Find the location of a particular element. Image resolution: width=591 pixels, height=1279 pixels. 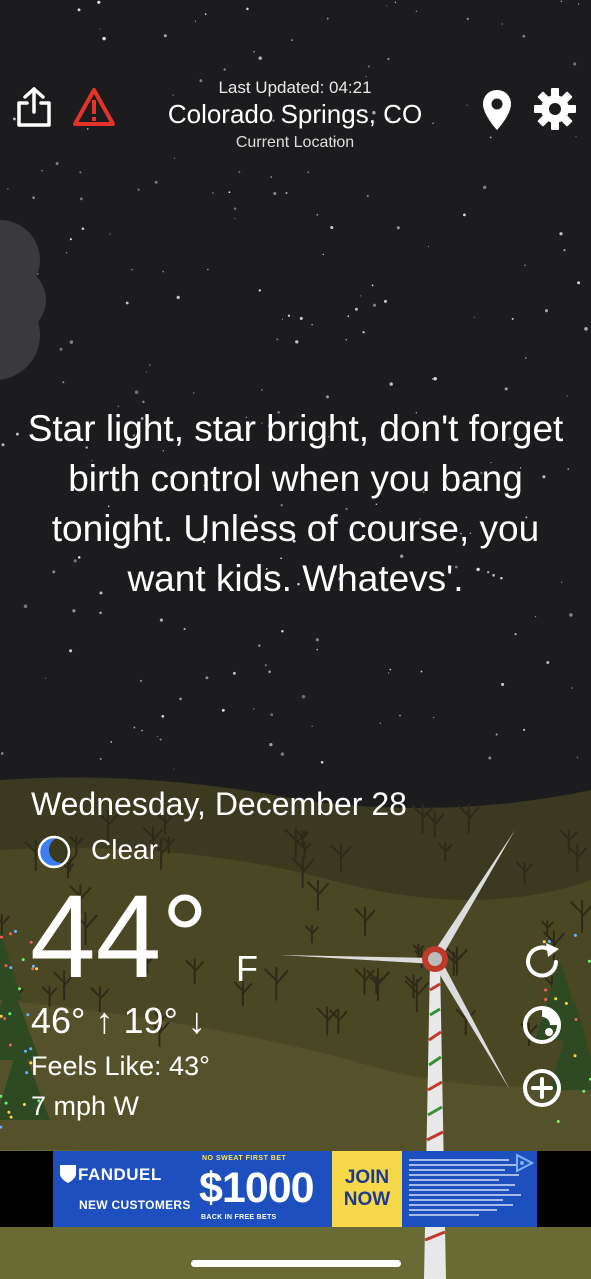

temperature-unit: F is located at coordinates (247, 968).